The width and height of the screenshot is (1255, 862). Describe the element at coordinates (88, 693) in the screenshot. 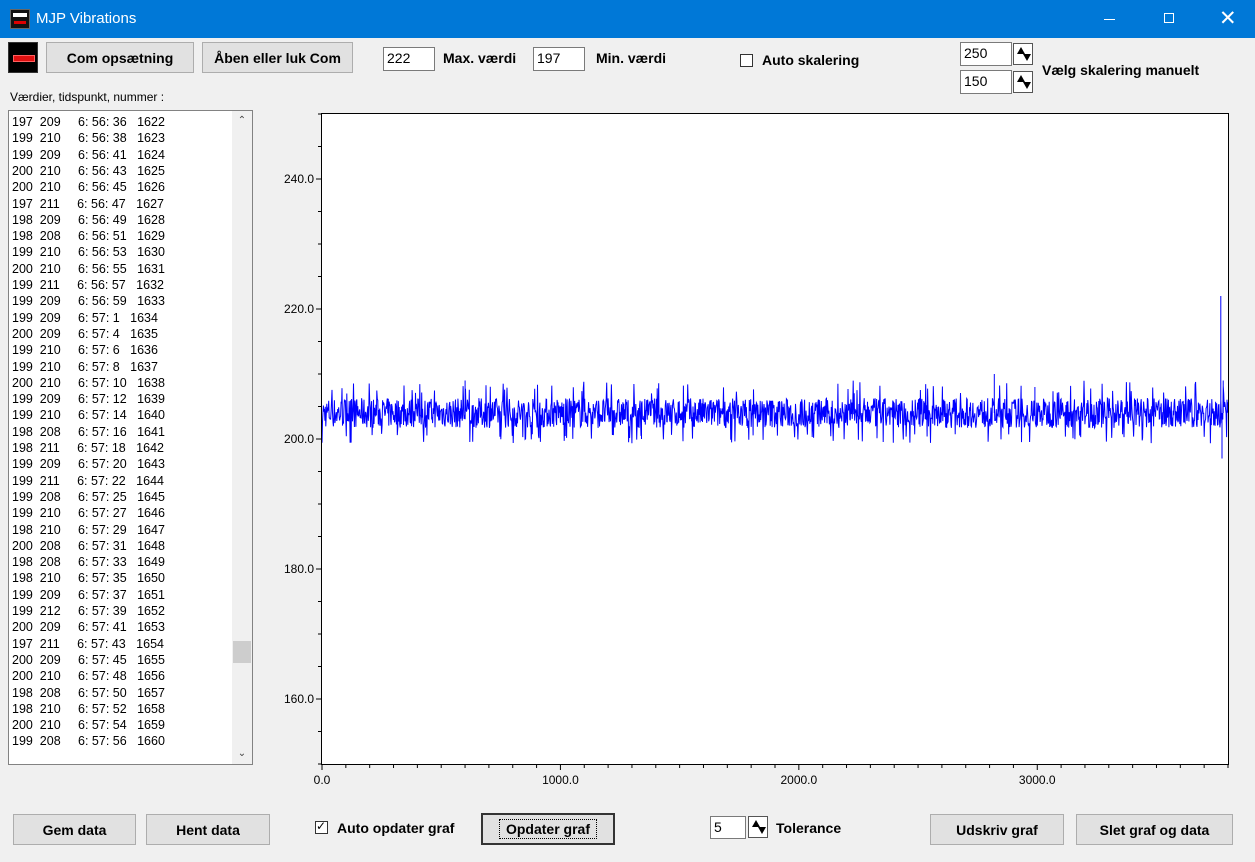

I see `list-item: 198 208 6: 57: 50 1657` at that location.